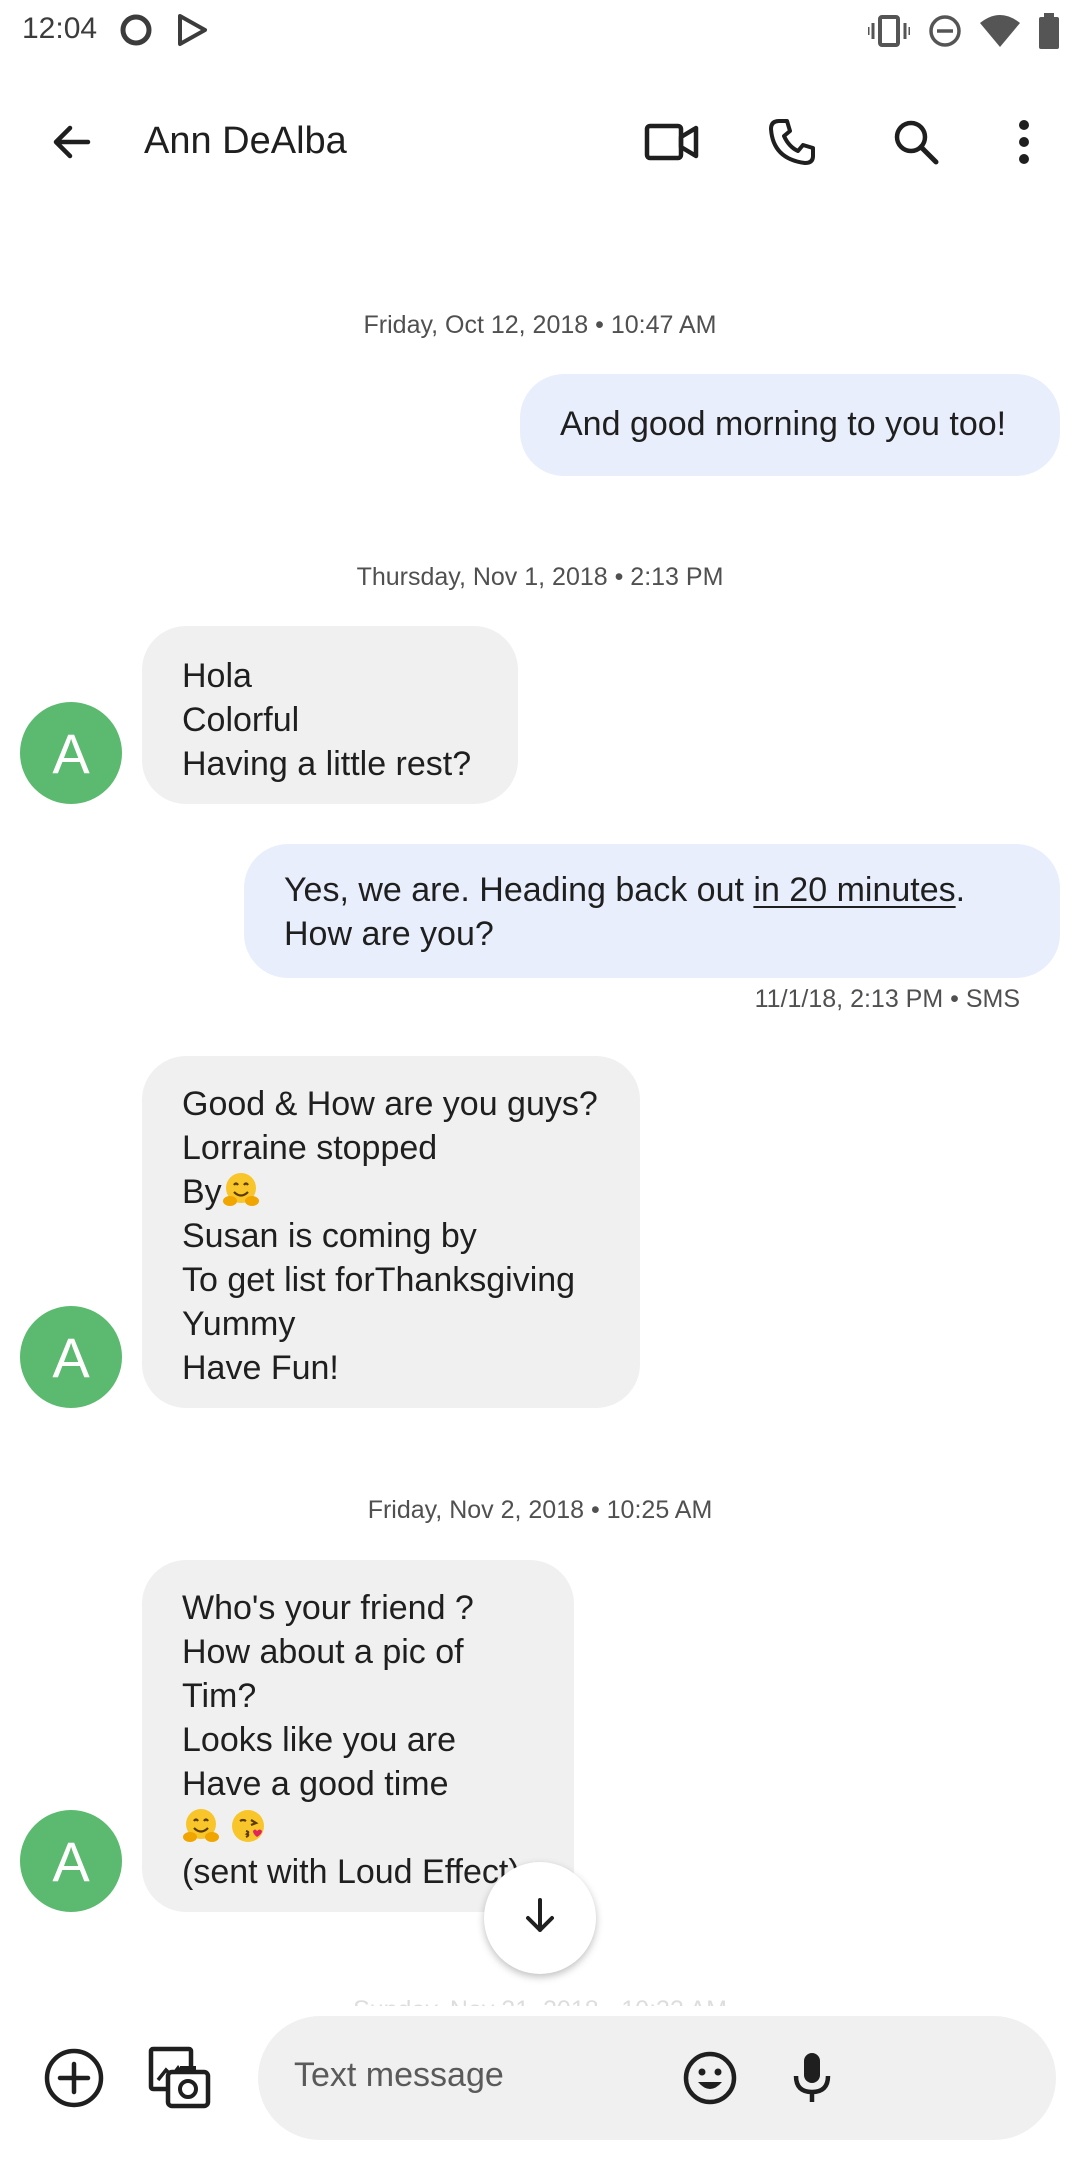  I want to click on add-attachment-icon, so click(74, 2078).